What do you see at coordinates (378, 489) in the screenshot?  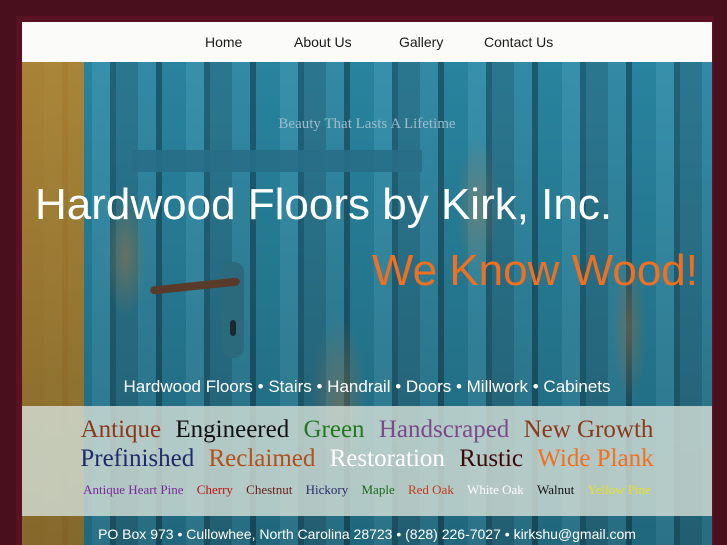 I see `species-maple: Maple` at bounding box center [378, 489].